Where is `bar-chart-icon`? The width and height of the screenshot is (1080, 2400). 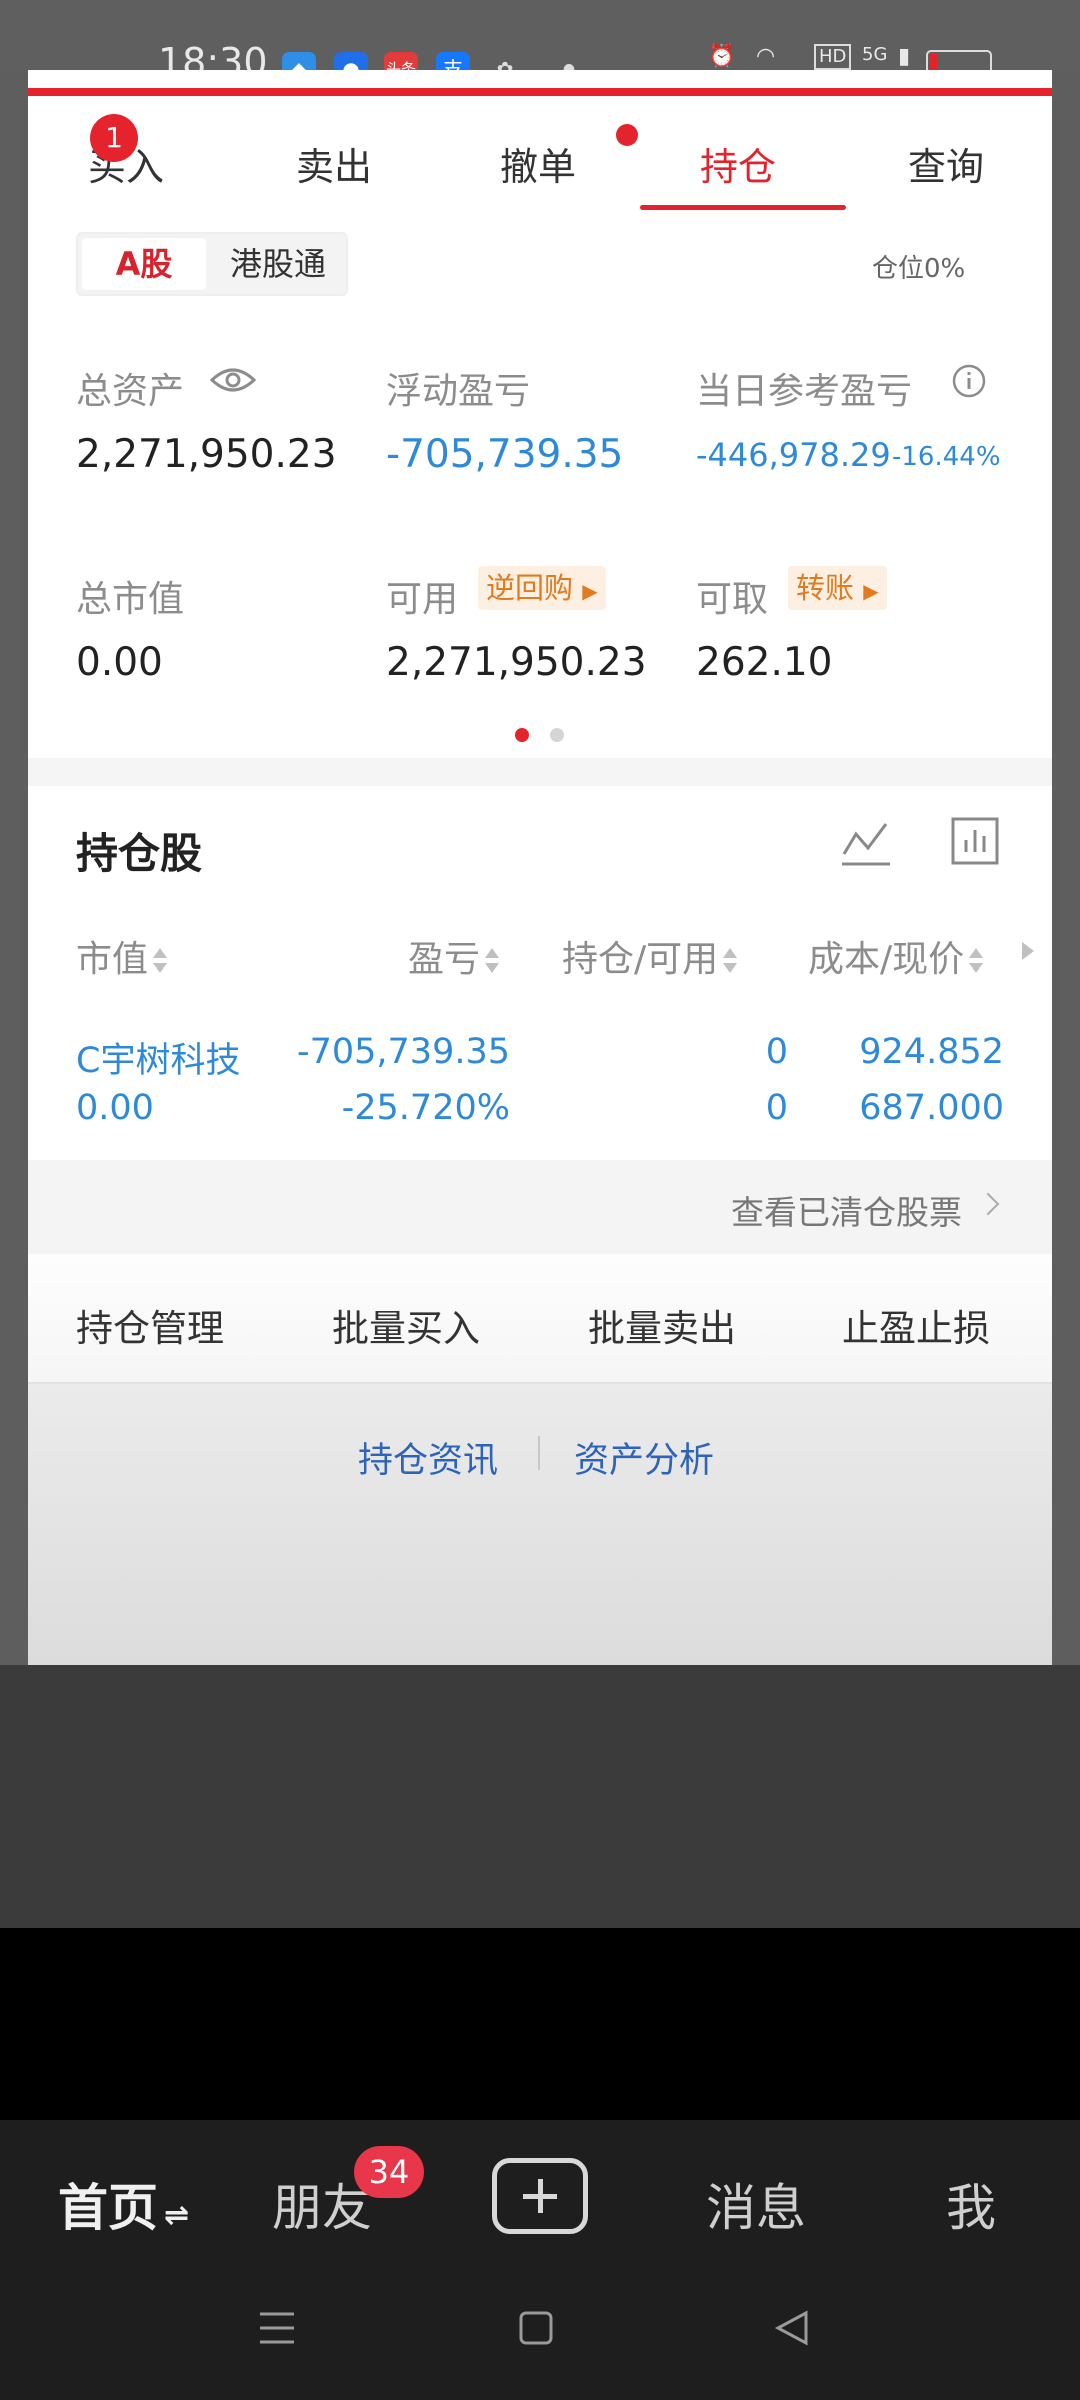
bar-chart-icon is located at coordinates (975, 841).